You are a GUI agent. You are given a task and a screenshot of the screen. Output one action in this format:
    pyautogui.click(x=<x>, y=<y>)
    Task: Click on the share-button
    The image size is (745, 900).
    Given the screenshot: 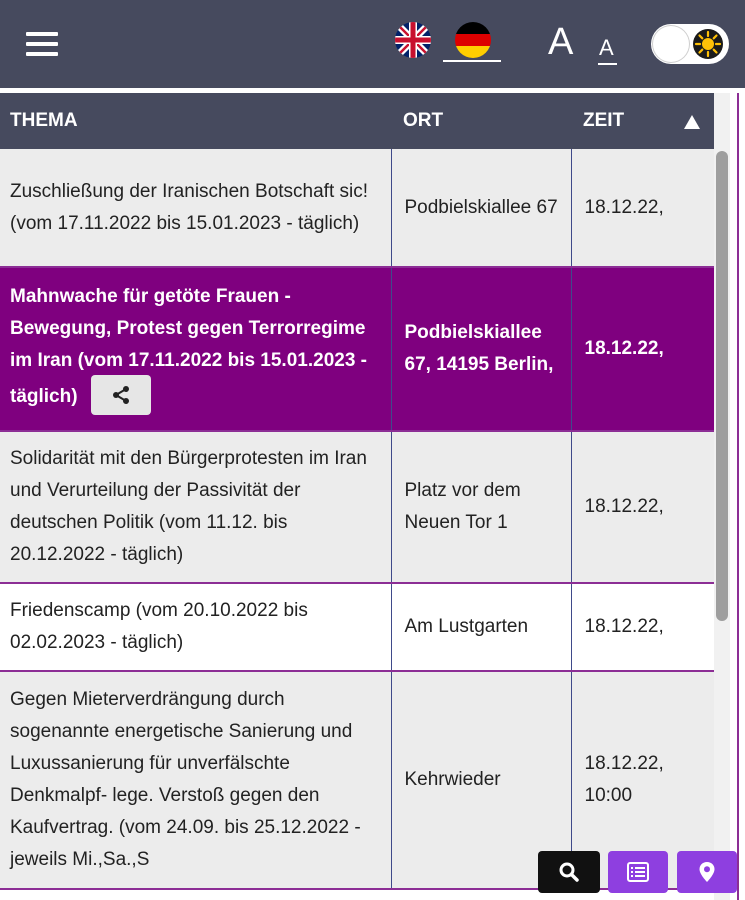 What is the action you would take?
    pyautogui.click(x=120, y=395)
    